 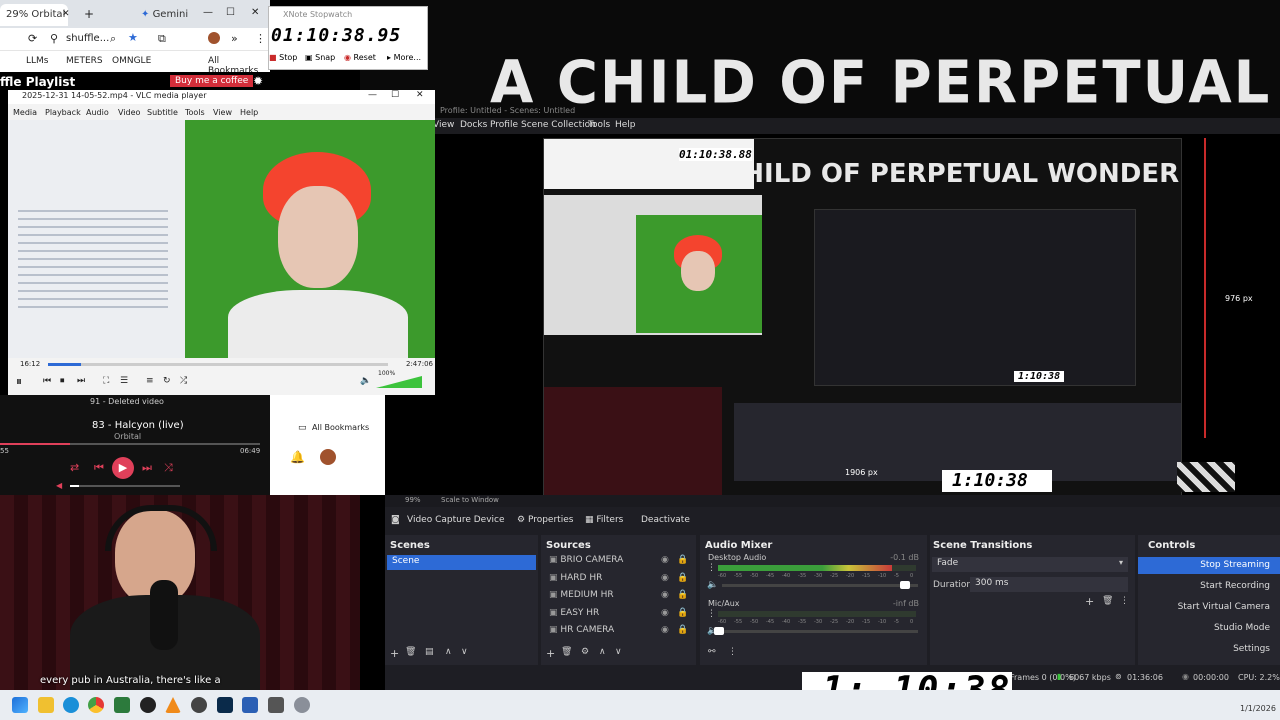 What do you see at coordinates (1107, 601) in the screenshot?
I see `remove-transition-icon: 🗑` at bounding box center [1107, 601].